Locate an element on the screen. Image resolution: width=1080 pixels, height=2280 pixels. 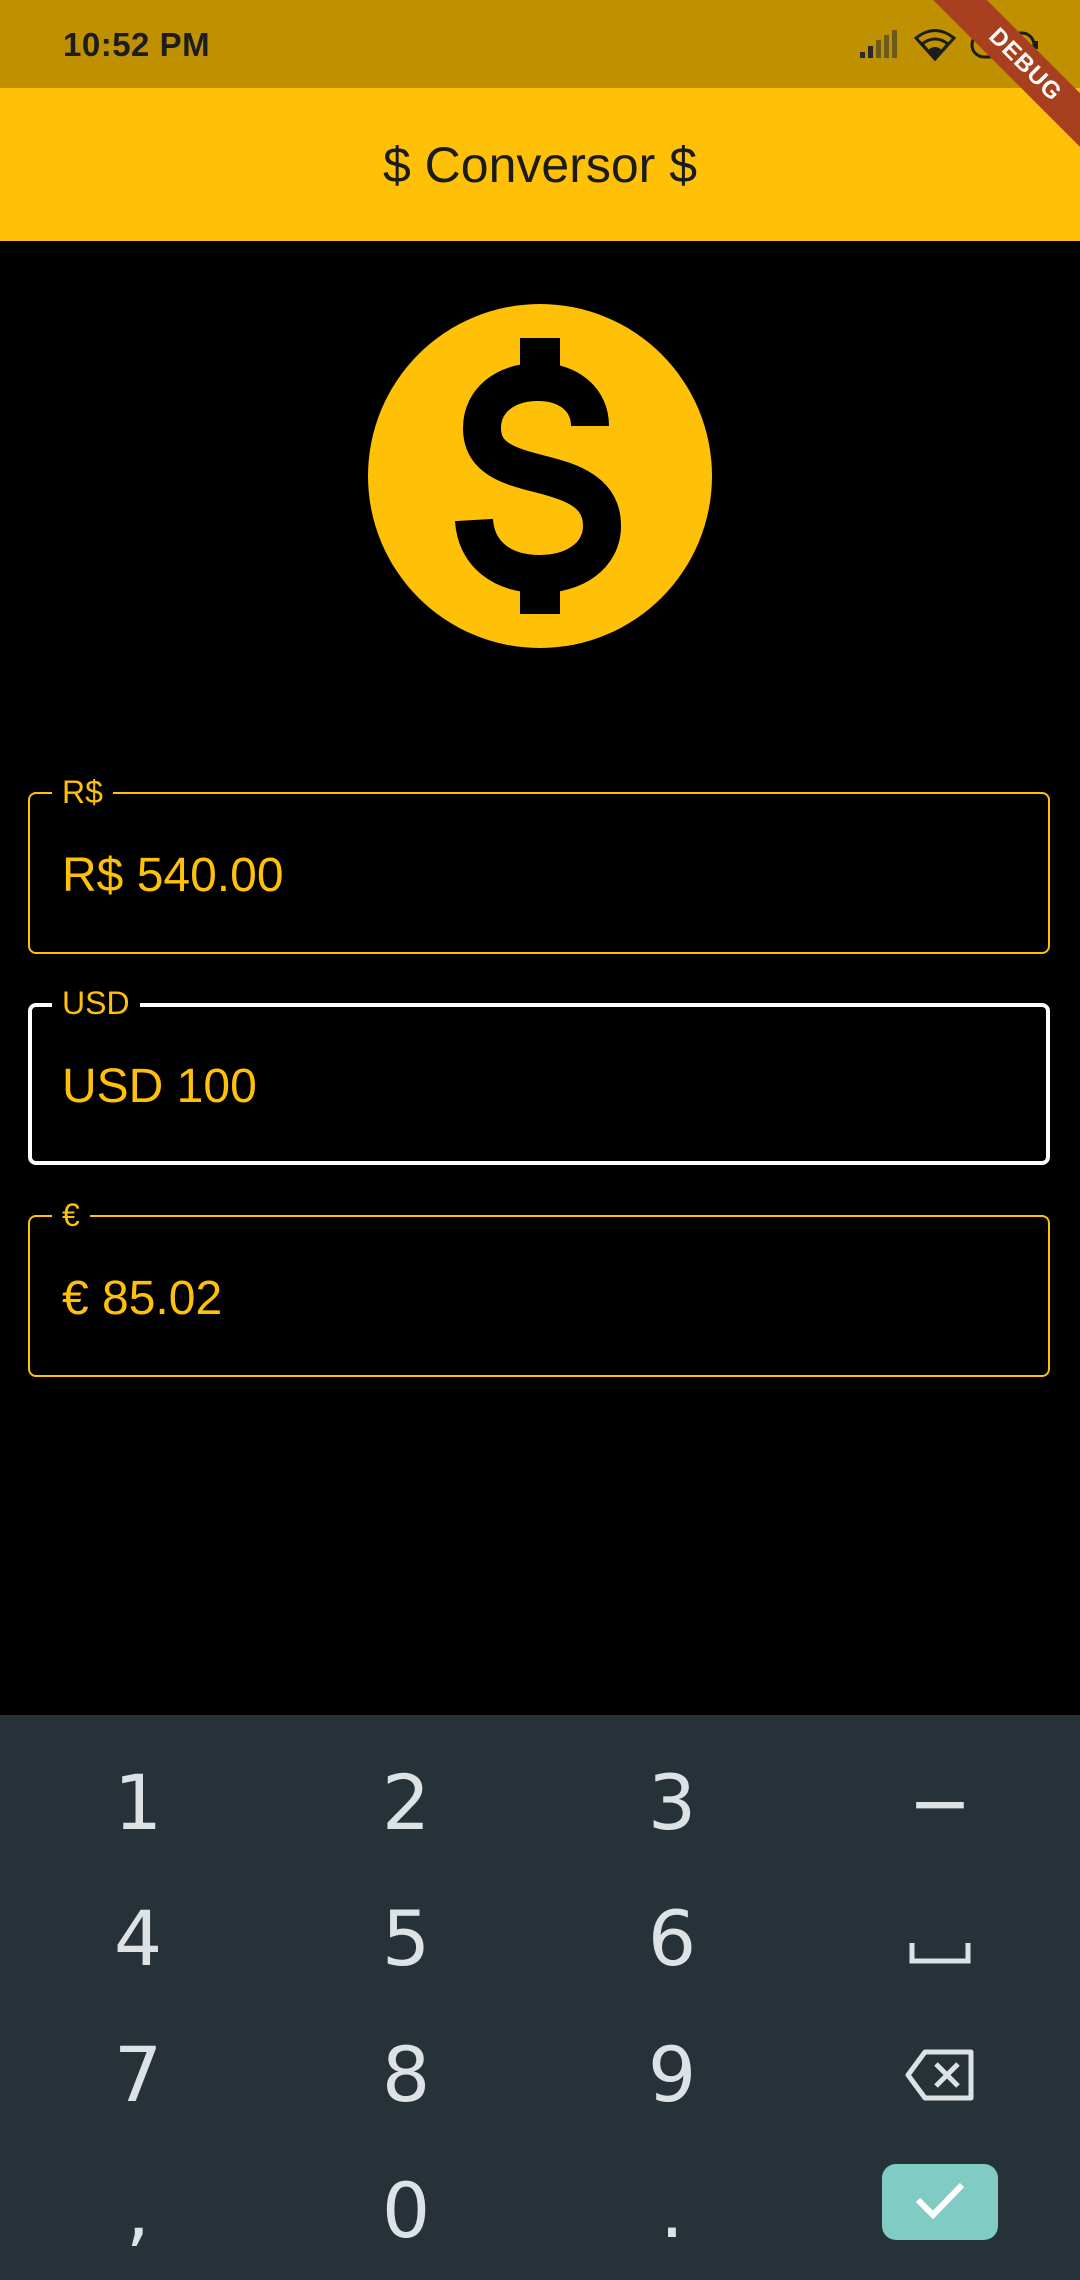
key-9: 9 is located at coordinates (672, 2074).